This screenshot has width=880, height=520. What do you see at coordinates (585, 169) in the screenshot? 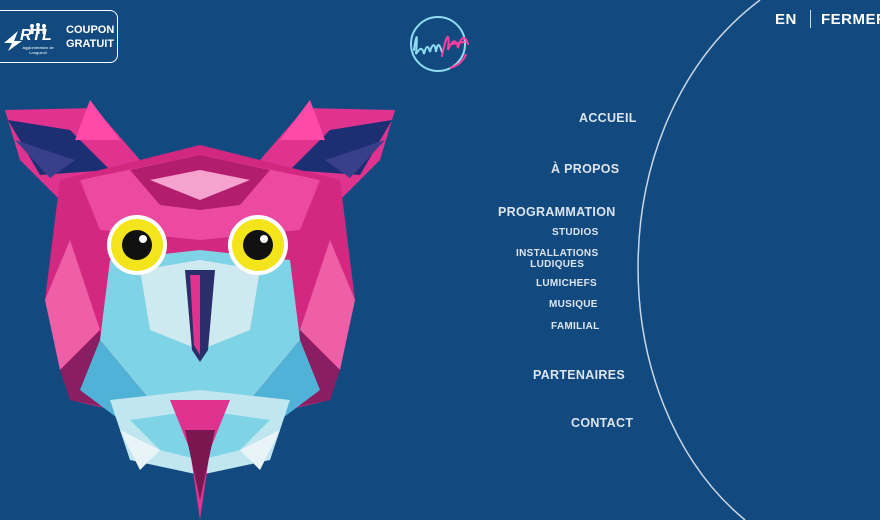
I see `nav-apropos: À PROPOS` at bounding box center [585, 169].